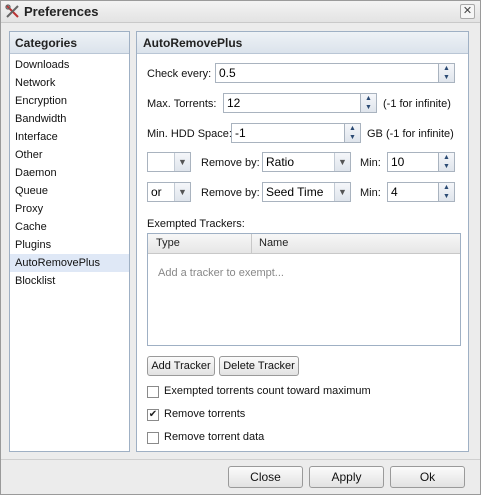 The width and height of the screenshot is (481, 495). Describe the element at coordinates (69, 281) in the screenshot. I see `sidebar-item-blocklist: Blocklist` at that location.